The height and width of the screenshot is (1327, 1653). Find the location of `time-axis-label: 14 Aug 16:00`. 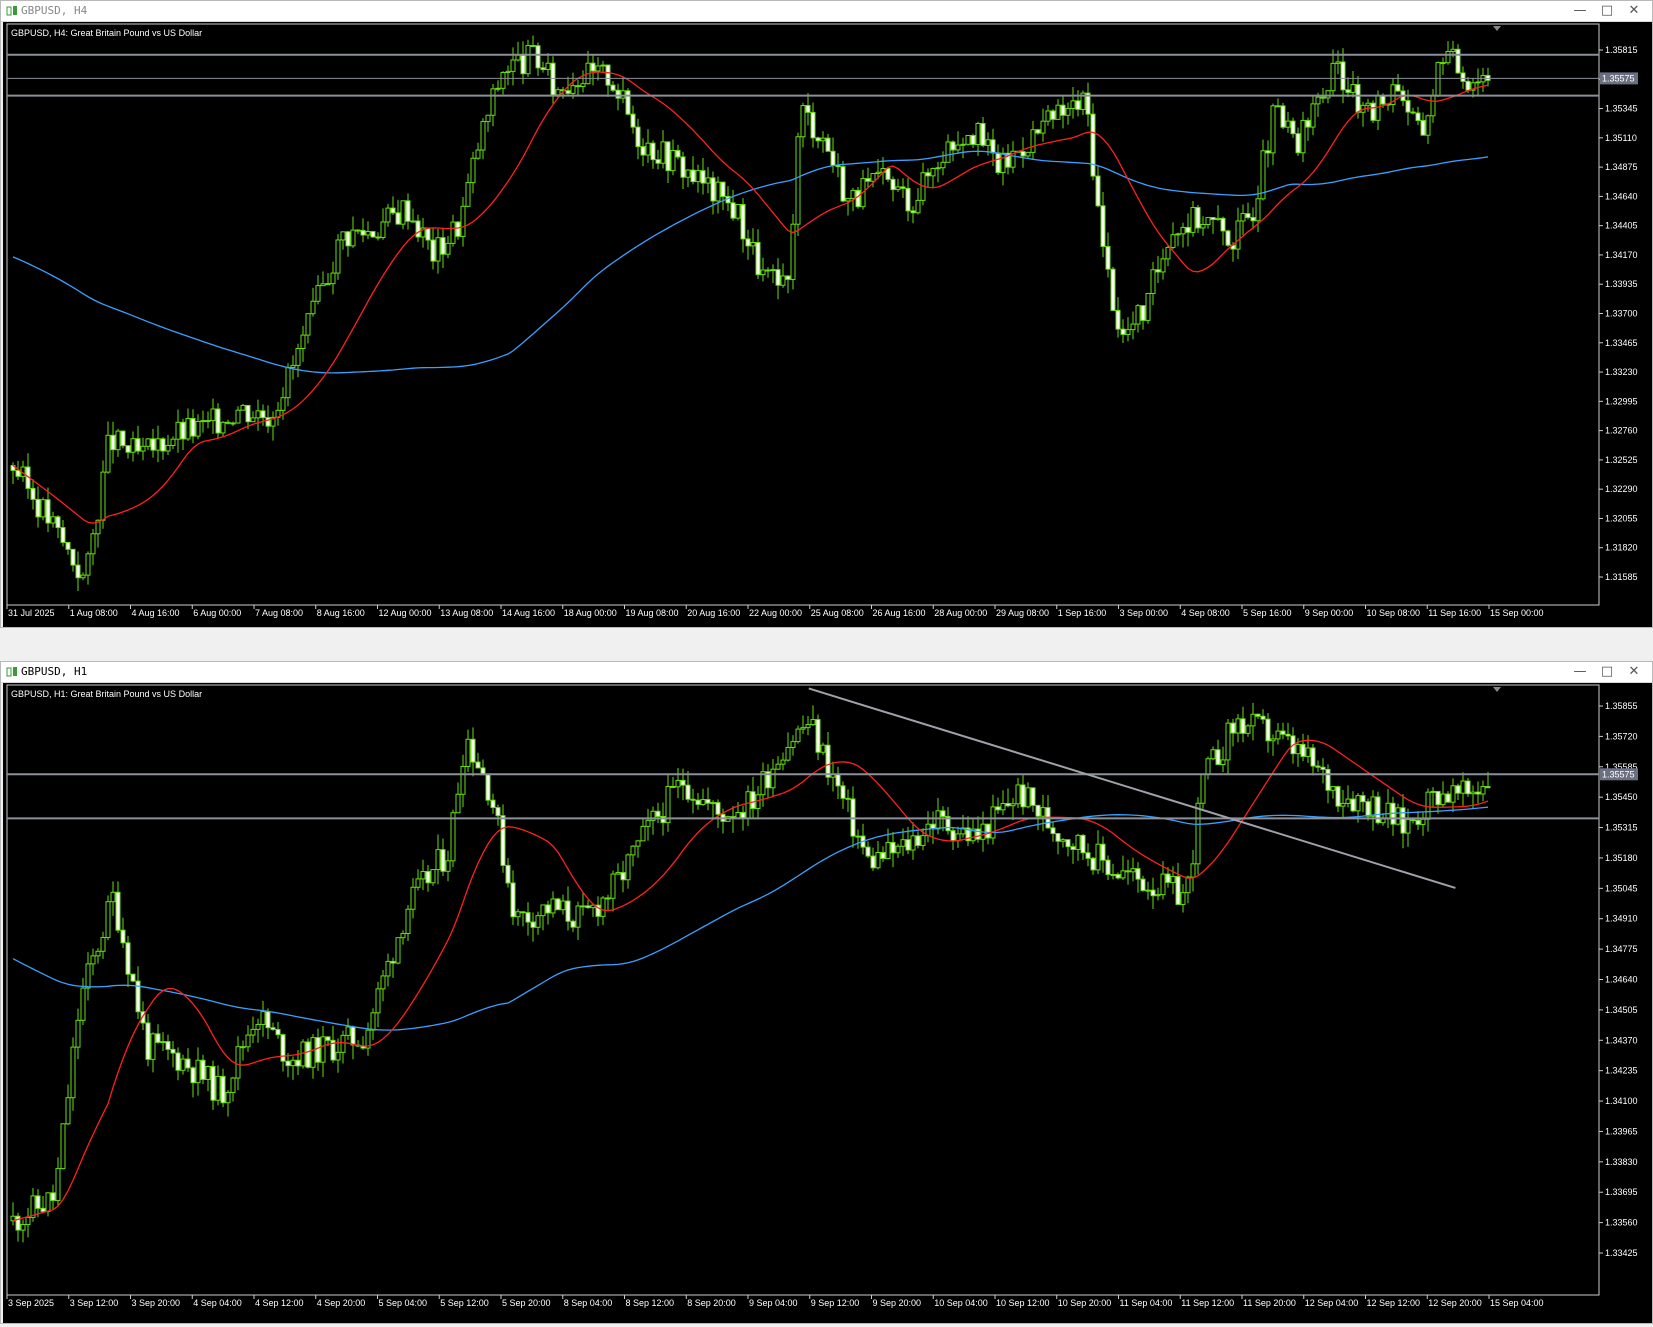

time-axis-label: 14 Aug 16:00 is located at coordinates (528, 613).